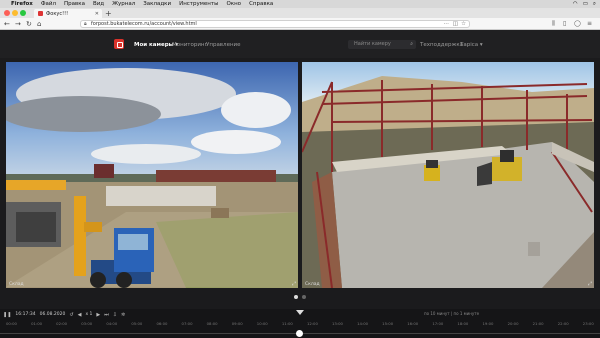  I want to click on menu-view: Вид, so click(98, 4).